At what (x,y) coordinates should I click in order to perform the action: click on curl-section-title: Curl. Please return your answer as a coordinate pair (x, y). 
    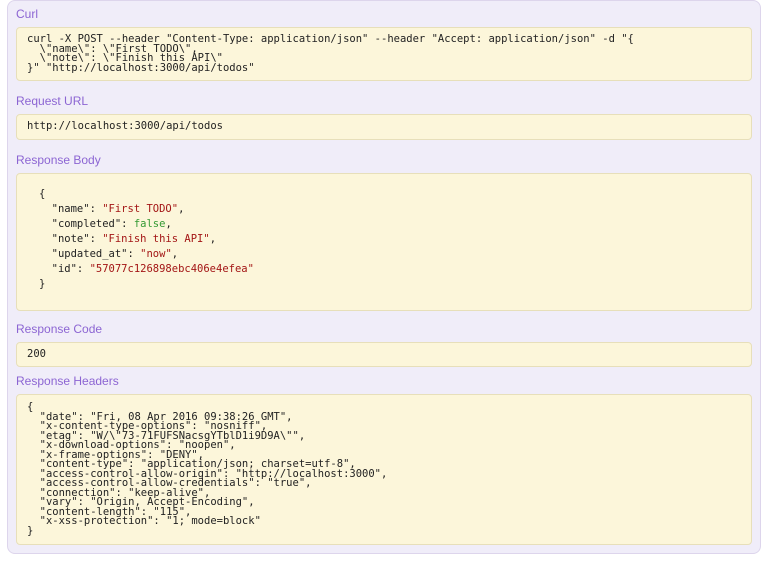
    Looking at the image, I should click on (27, 14).